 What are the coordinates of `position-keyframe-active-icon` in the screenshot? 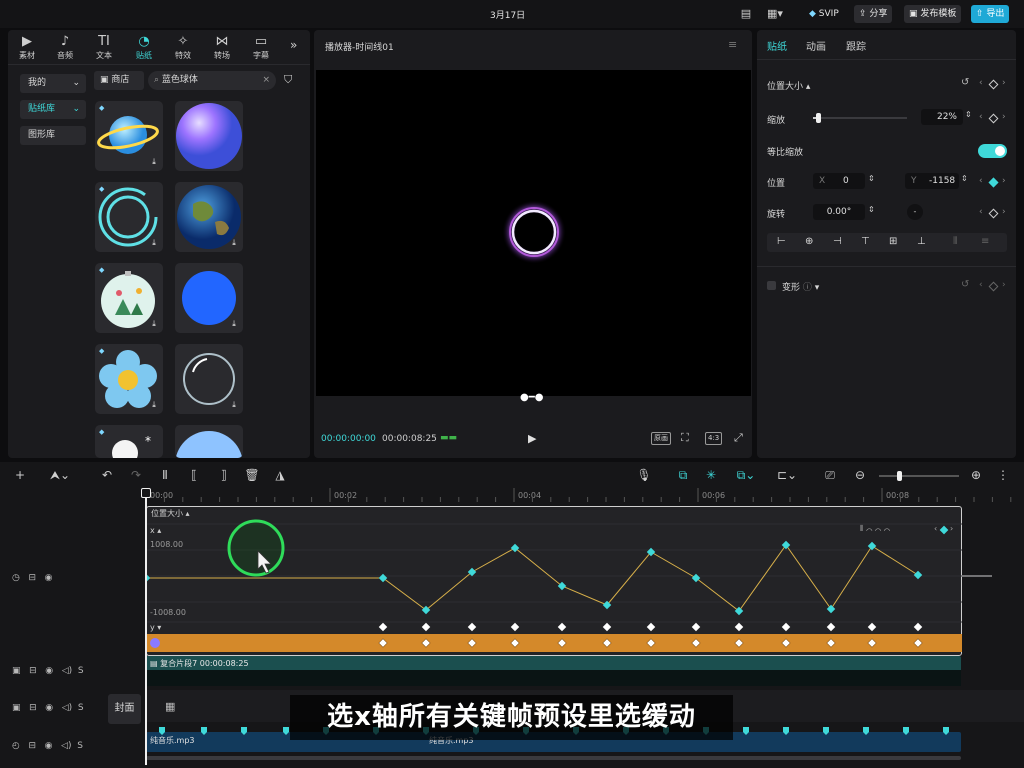 It's located at (993, 182).